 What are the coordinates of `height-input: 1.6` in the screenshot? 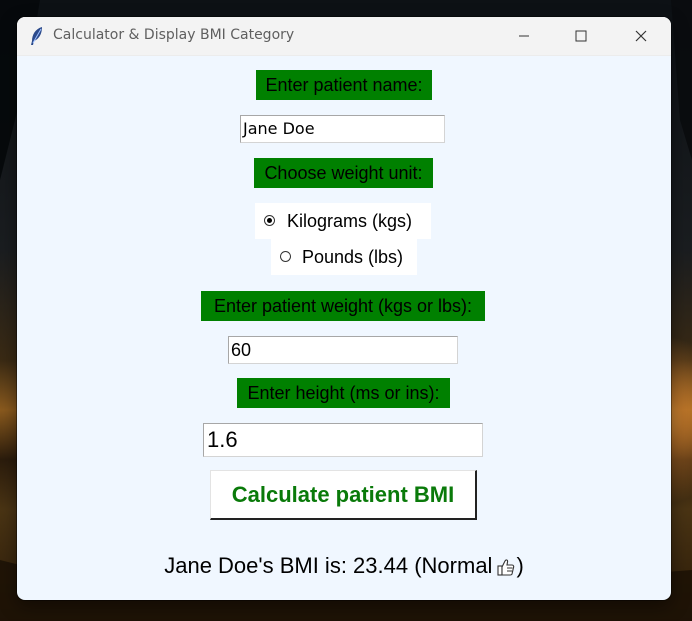 It's located at (343, 440).